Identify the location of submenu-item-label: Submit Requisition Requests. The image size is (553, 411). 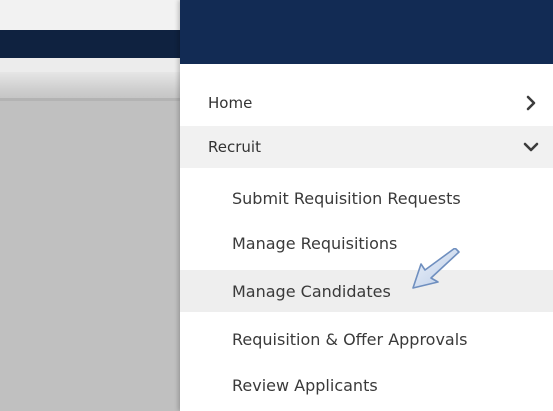
(346, 198).